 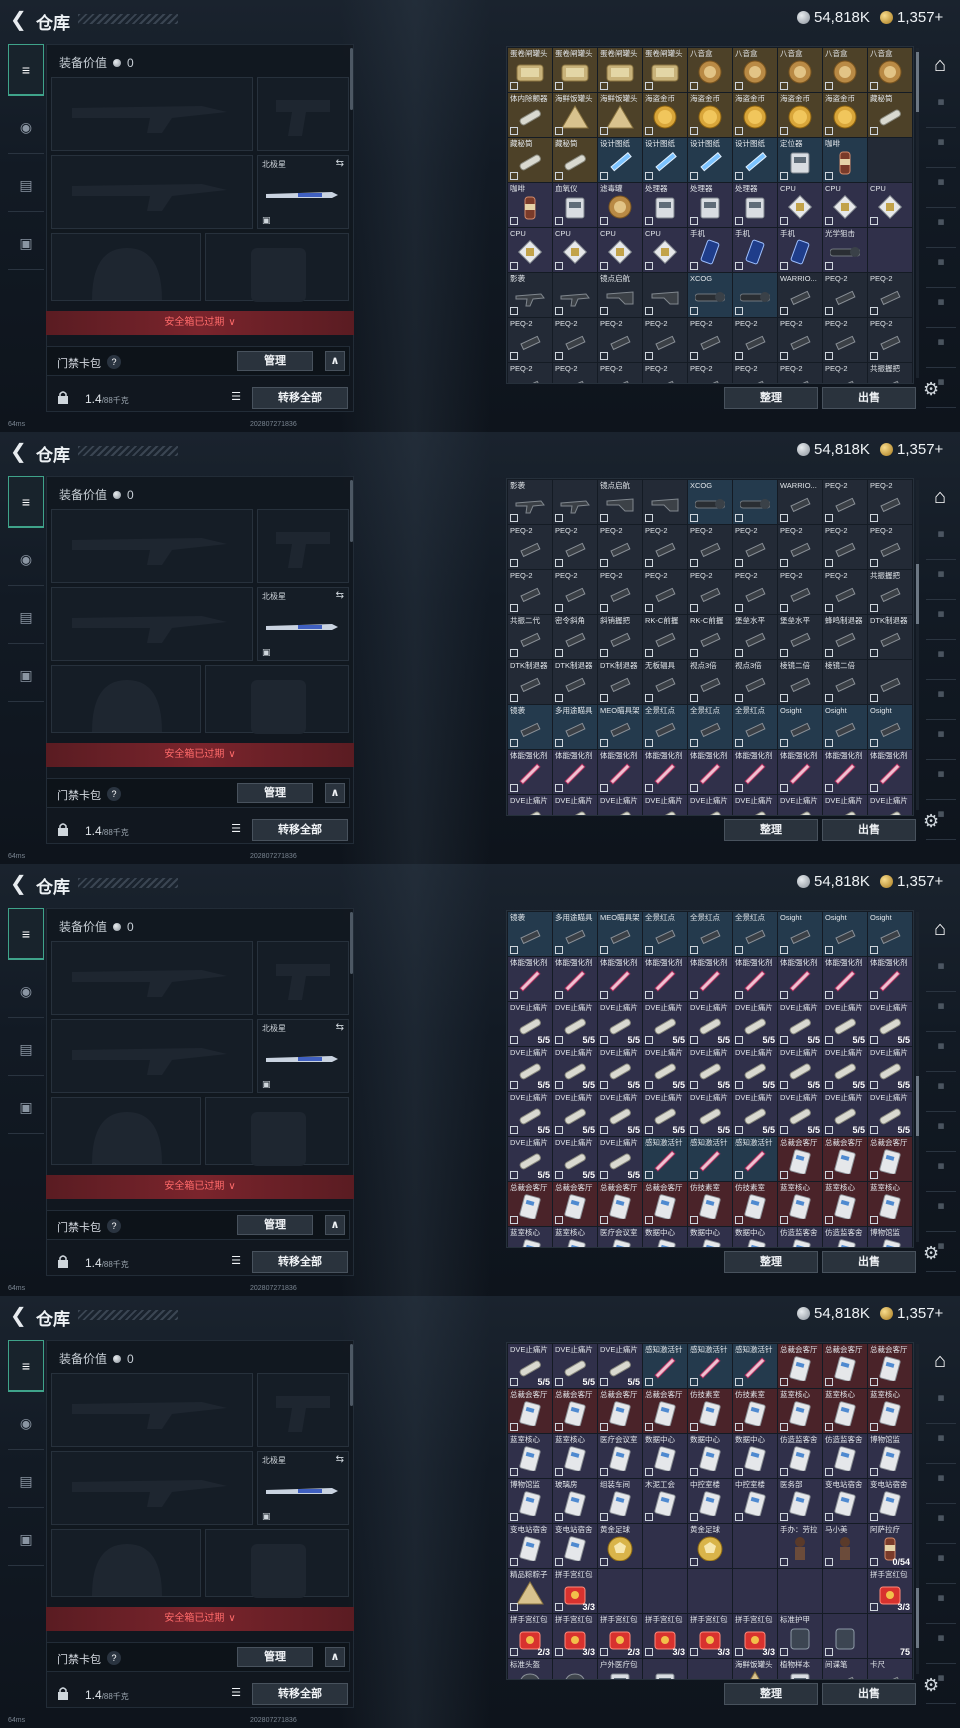 I want to click on back-chevron-icon: ❮, so click(x=18, y=883).